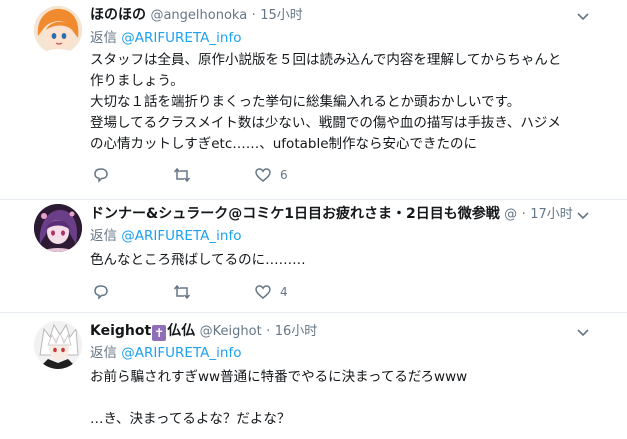 This screenshot has width=627, height=439. Describe the element at coordinates (284, 292) in the screenshot. I see `like-count: 4` at that location.